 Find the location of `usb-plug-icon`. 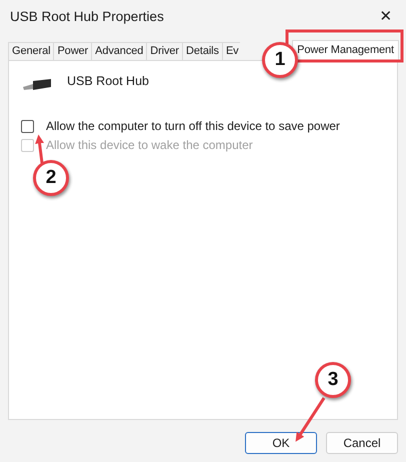

usb-plug-icon is located at coordinates (37, 85).